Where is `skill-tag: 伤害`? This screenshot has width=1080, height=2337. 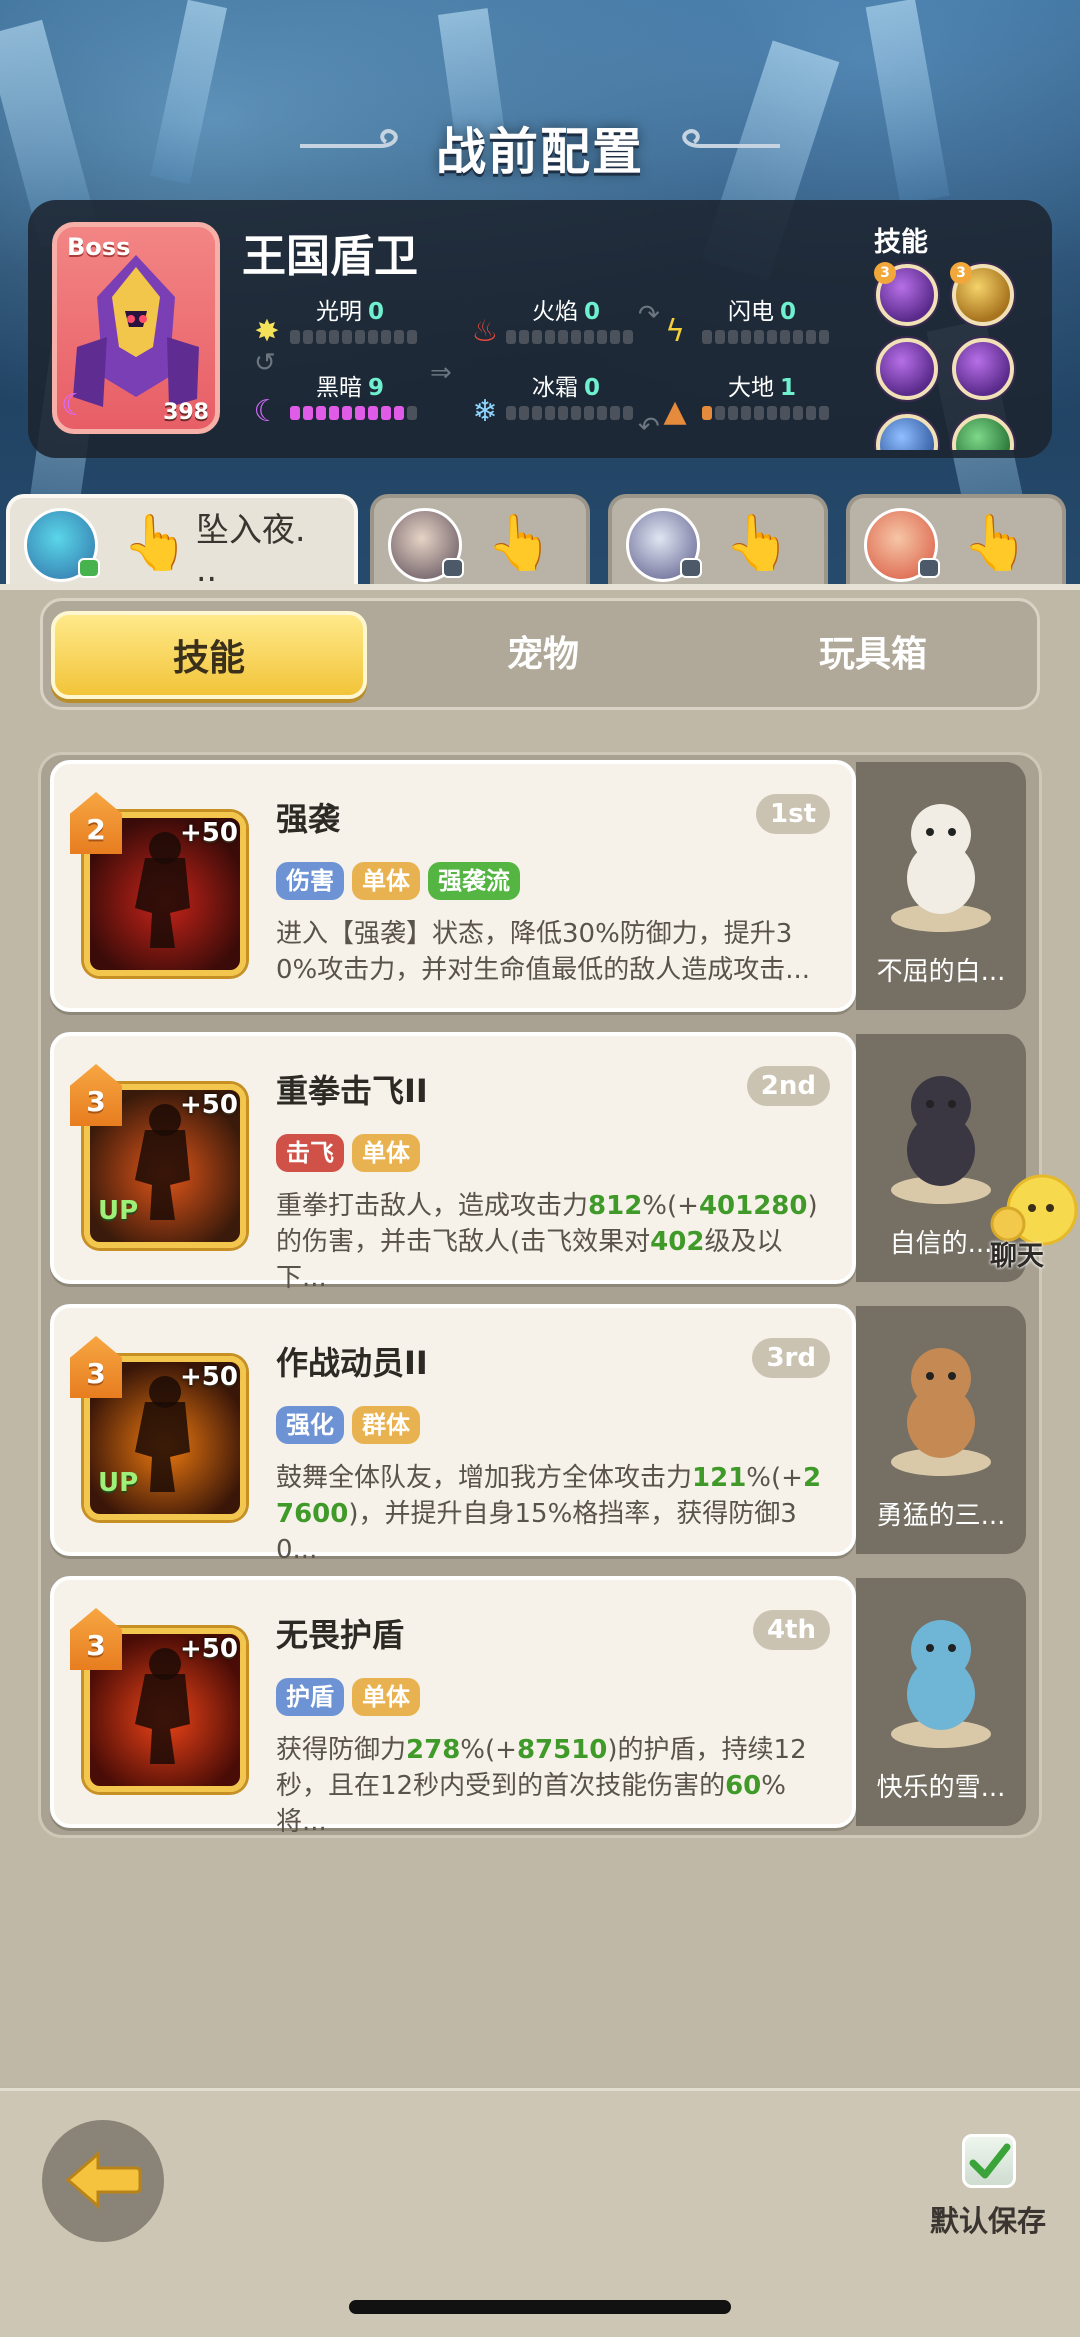 skill-tag: 伤害 is located at coordinates (310, 881).